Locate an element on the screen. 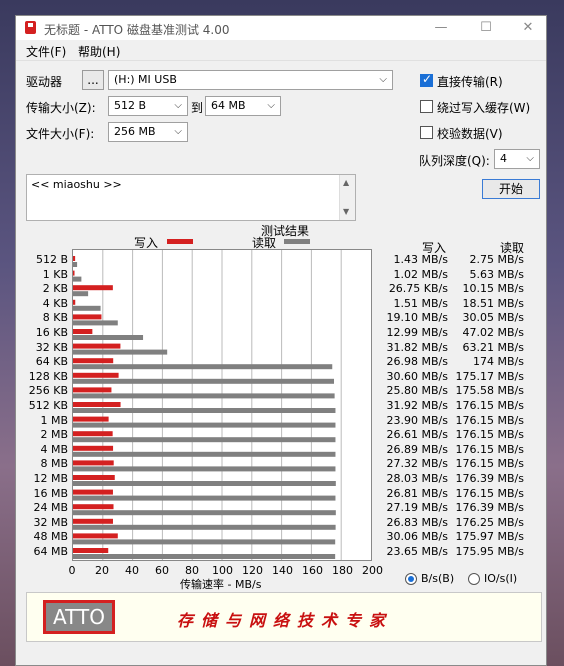 The width and height of the screenshot is (564, 666). write-value: 1.51 MB/s is located at coordinates (420, 303).